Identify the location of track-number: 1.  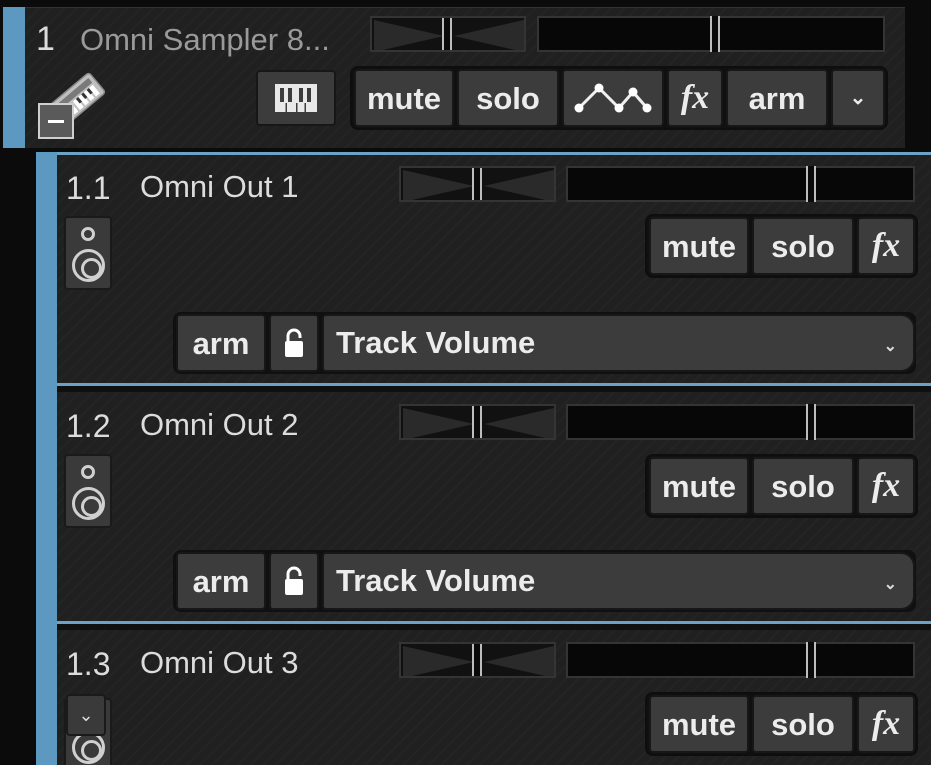
(45, 39).